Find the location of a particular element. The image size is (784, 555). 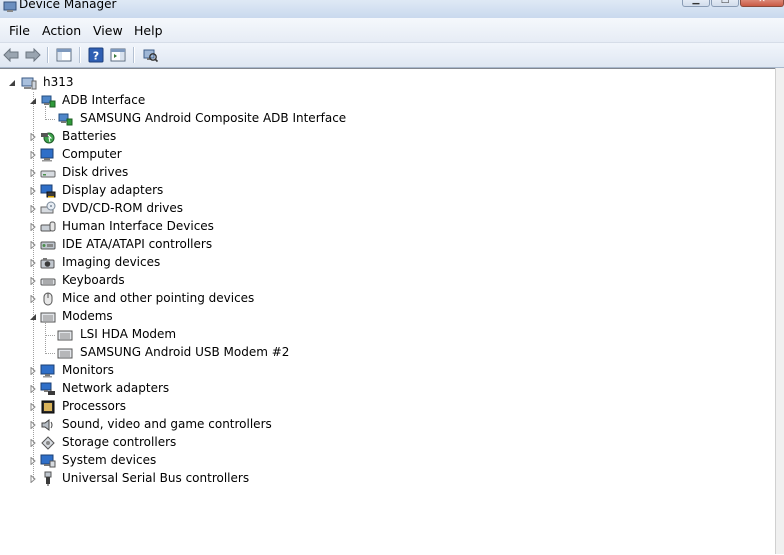

tree-category-node: Universal Serial Bus controllers is located at coordinates (388, 479).